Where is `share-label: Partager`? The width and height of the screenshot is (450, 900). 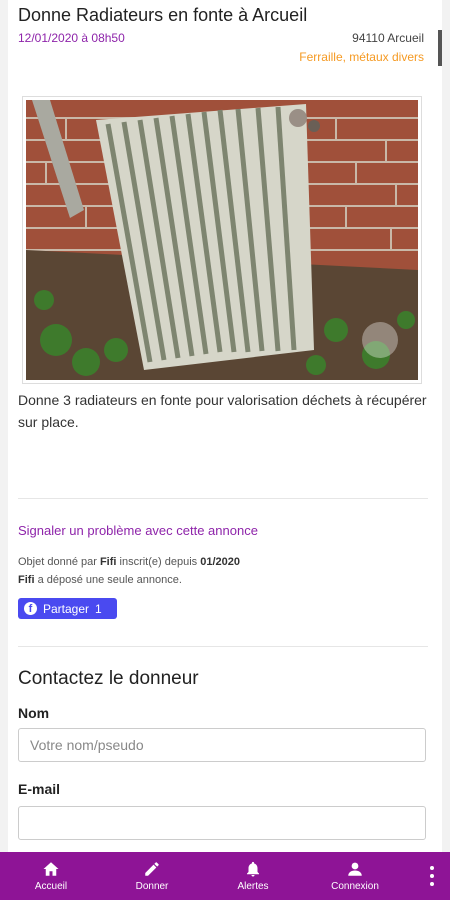 share-label: Partager is located at coordinates (66, 608).